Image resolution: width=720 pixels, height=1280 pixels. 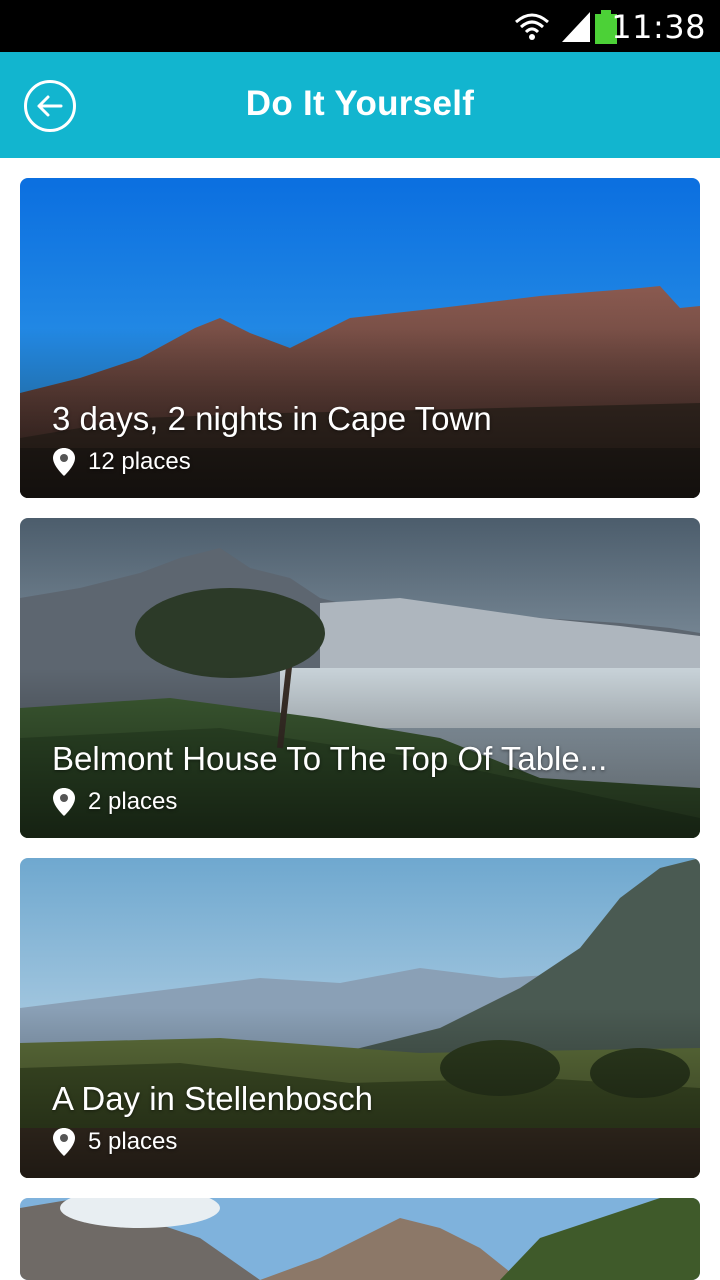 I want to click on trip-card, so click(x=360, y=1239).